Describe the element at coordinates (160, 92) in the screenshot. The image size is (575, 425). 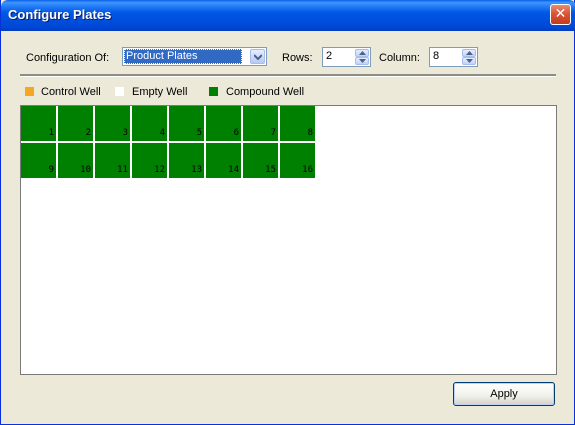
I see `empty-well-label: Empty Well` at that location.